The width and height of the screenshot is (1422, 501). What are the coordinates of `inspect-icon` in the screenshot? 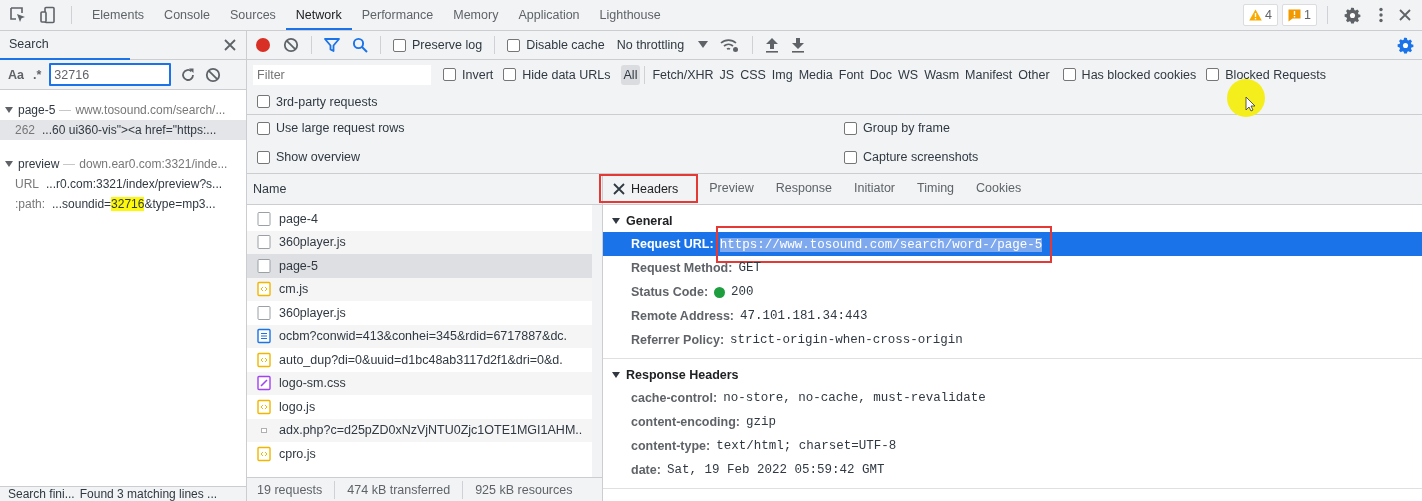 It's located at (18, 15).